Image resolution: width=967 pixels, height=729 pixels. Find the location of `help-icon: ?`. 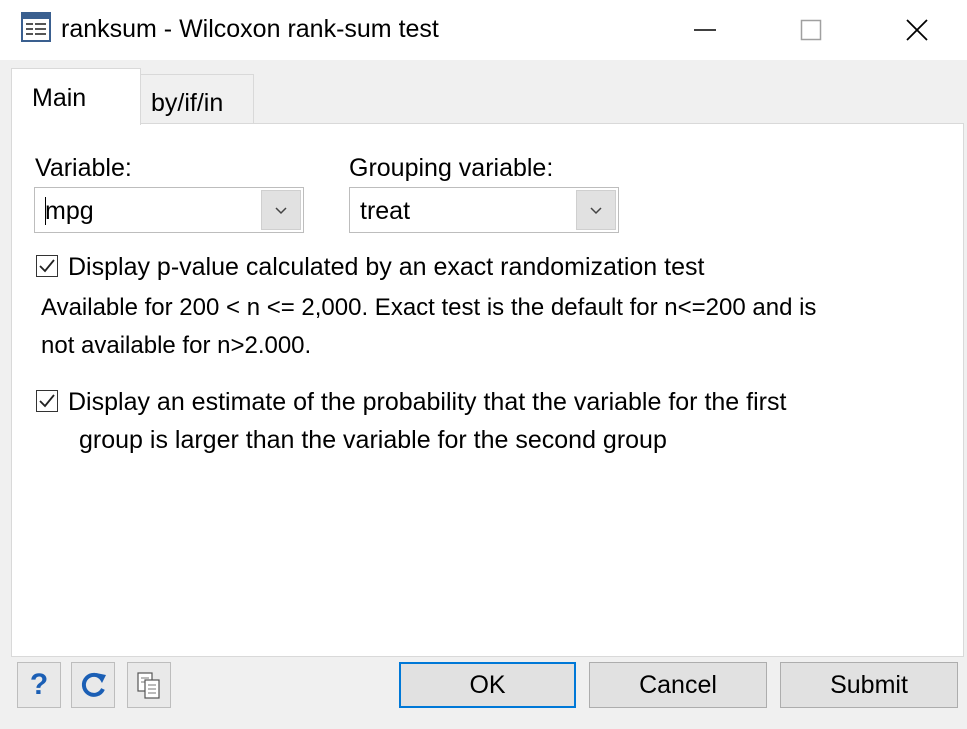

help-icon: ? is located at coordinates (39, 684).